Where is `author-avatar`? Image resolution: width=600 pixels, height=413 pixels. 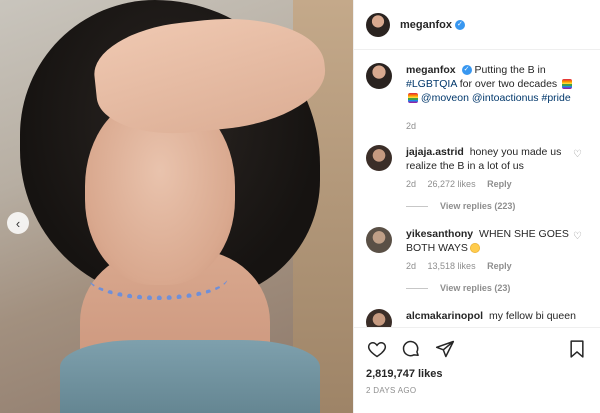 author-avatar is located at coordinates (378, 24).